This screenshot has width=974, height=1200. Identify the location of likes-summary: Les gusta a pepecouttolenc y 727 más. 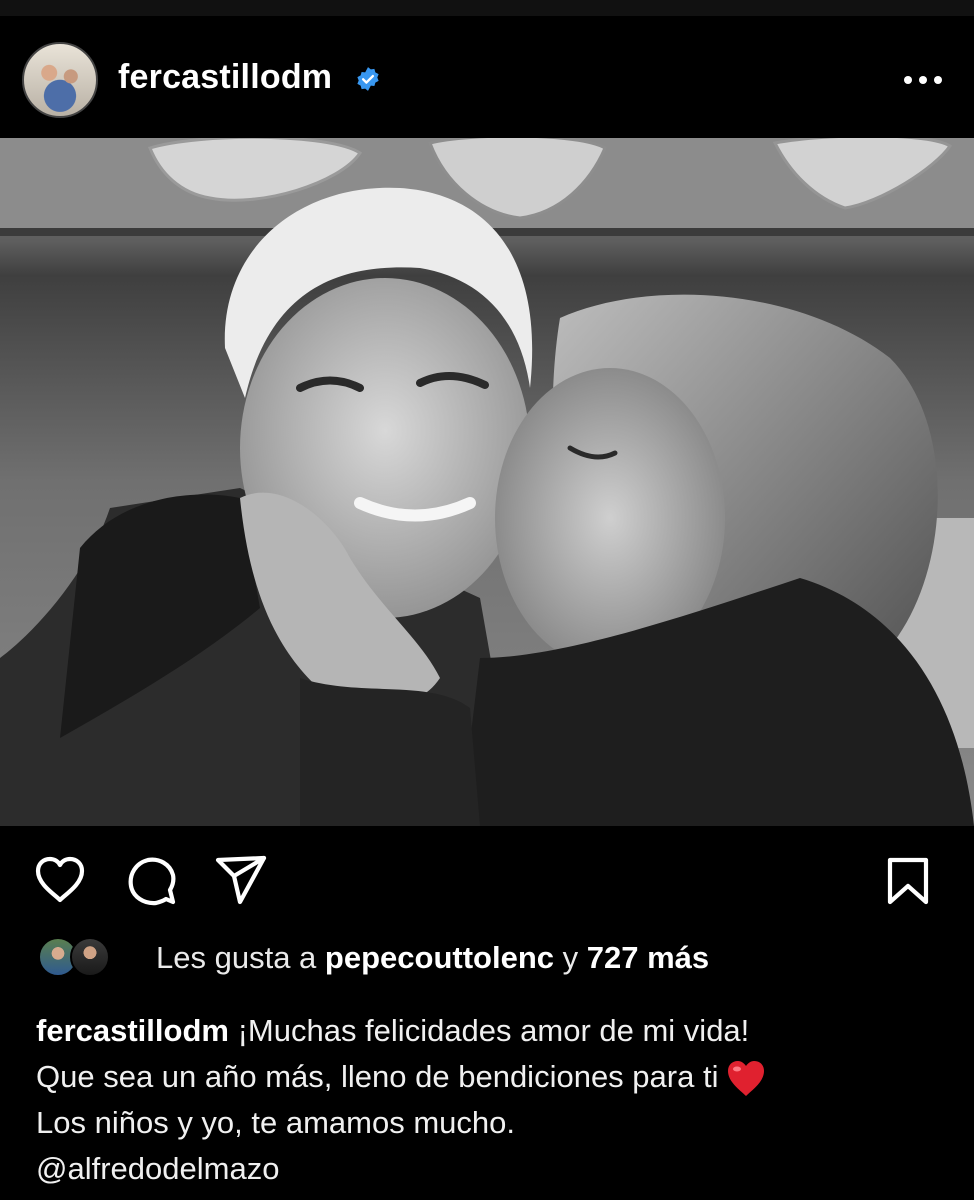
(432, 958).